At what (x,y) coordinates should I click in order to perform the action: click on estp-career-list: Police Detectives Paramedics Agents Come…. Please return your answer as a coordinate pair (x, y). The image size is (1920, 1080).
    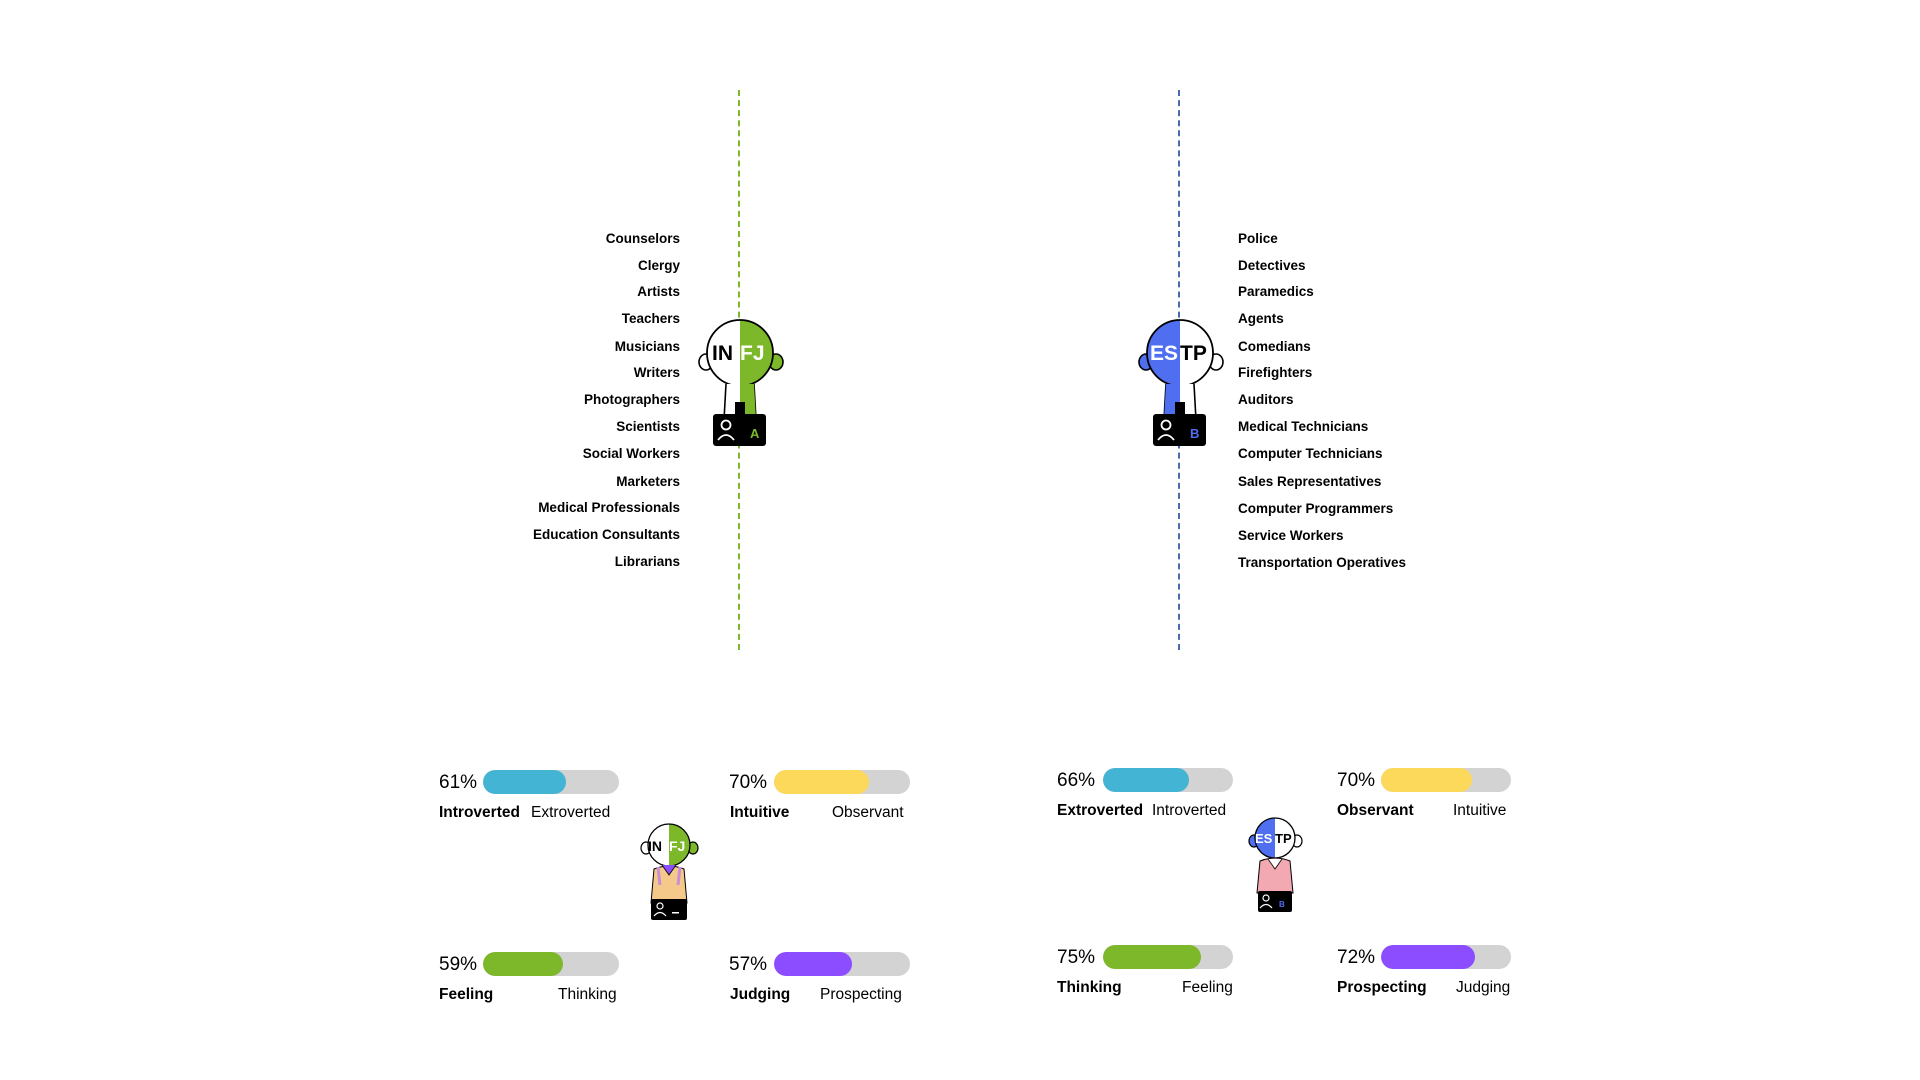
    Looking at the image, I should click on (1338, 417).